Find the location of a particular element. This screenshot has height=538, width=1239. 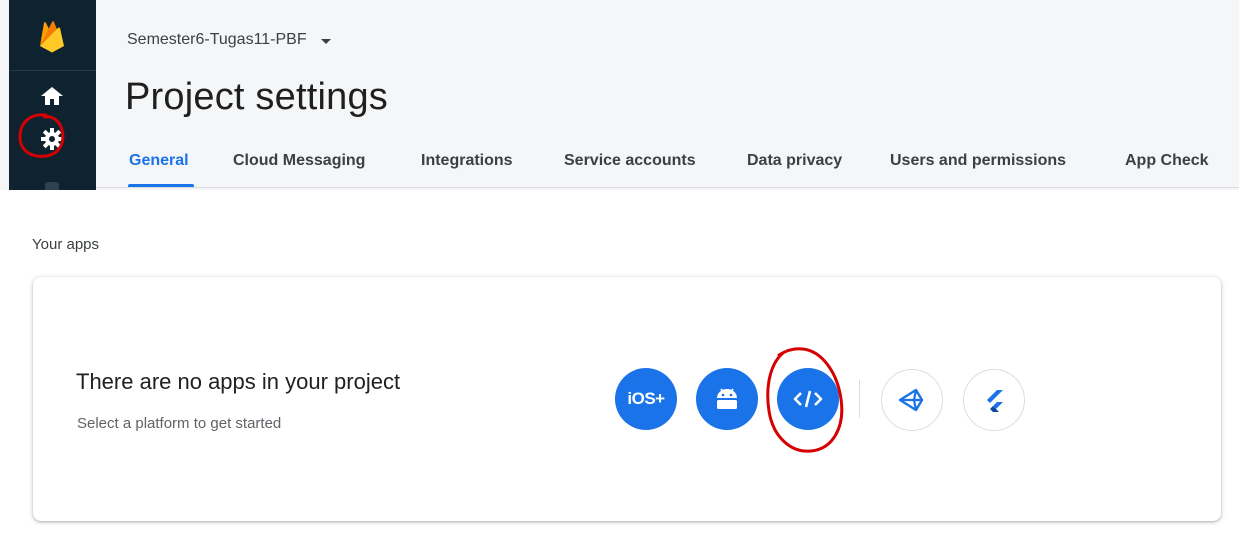

chevron-down-icon is located at coordinates (325, 41).